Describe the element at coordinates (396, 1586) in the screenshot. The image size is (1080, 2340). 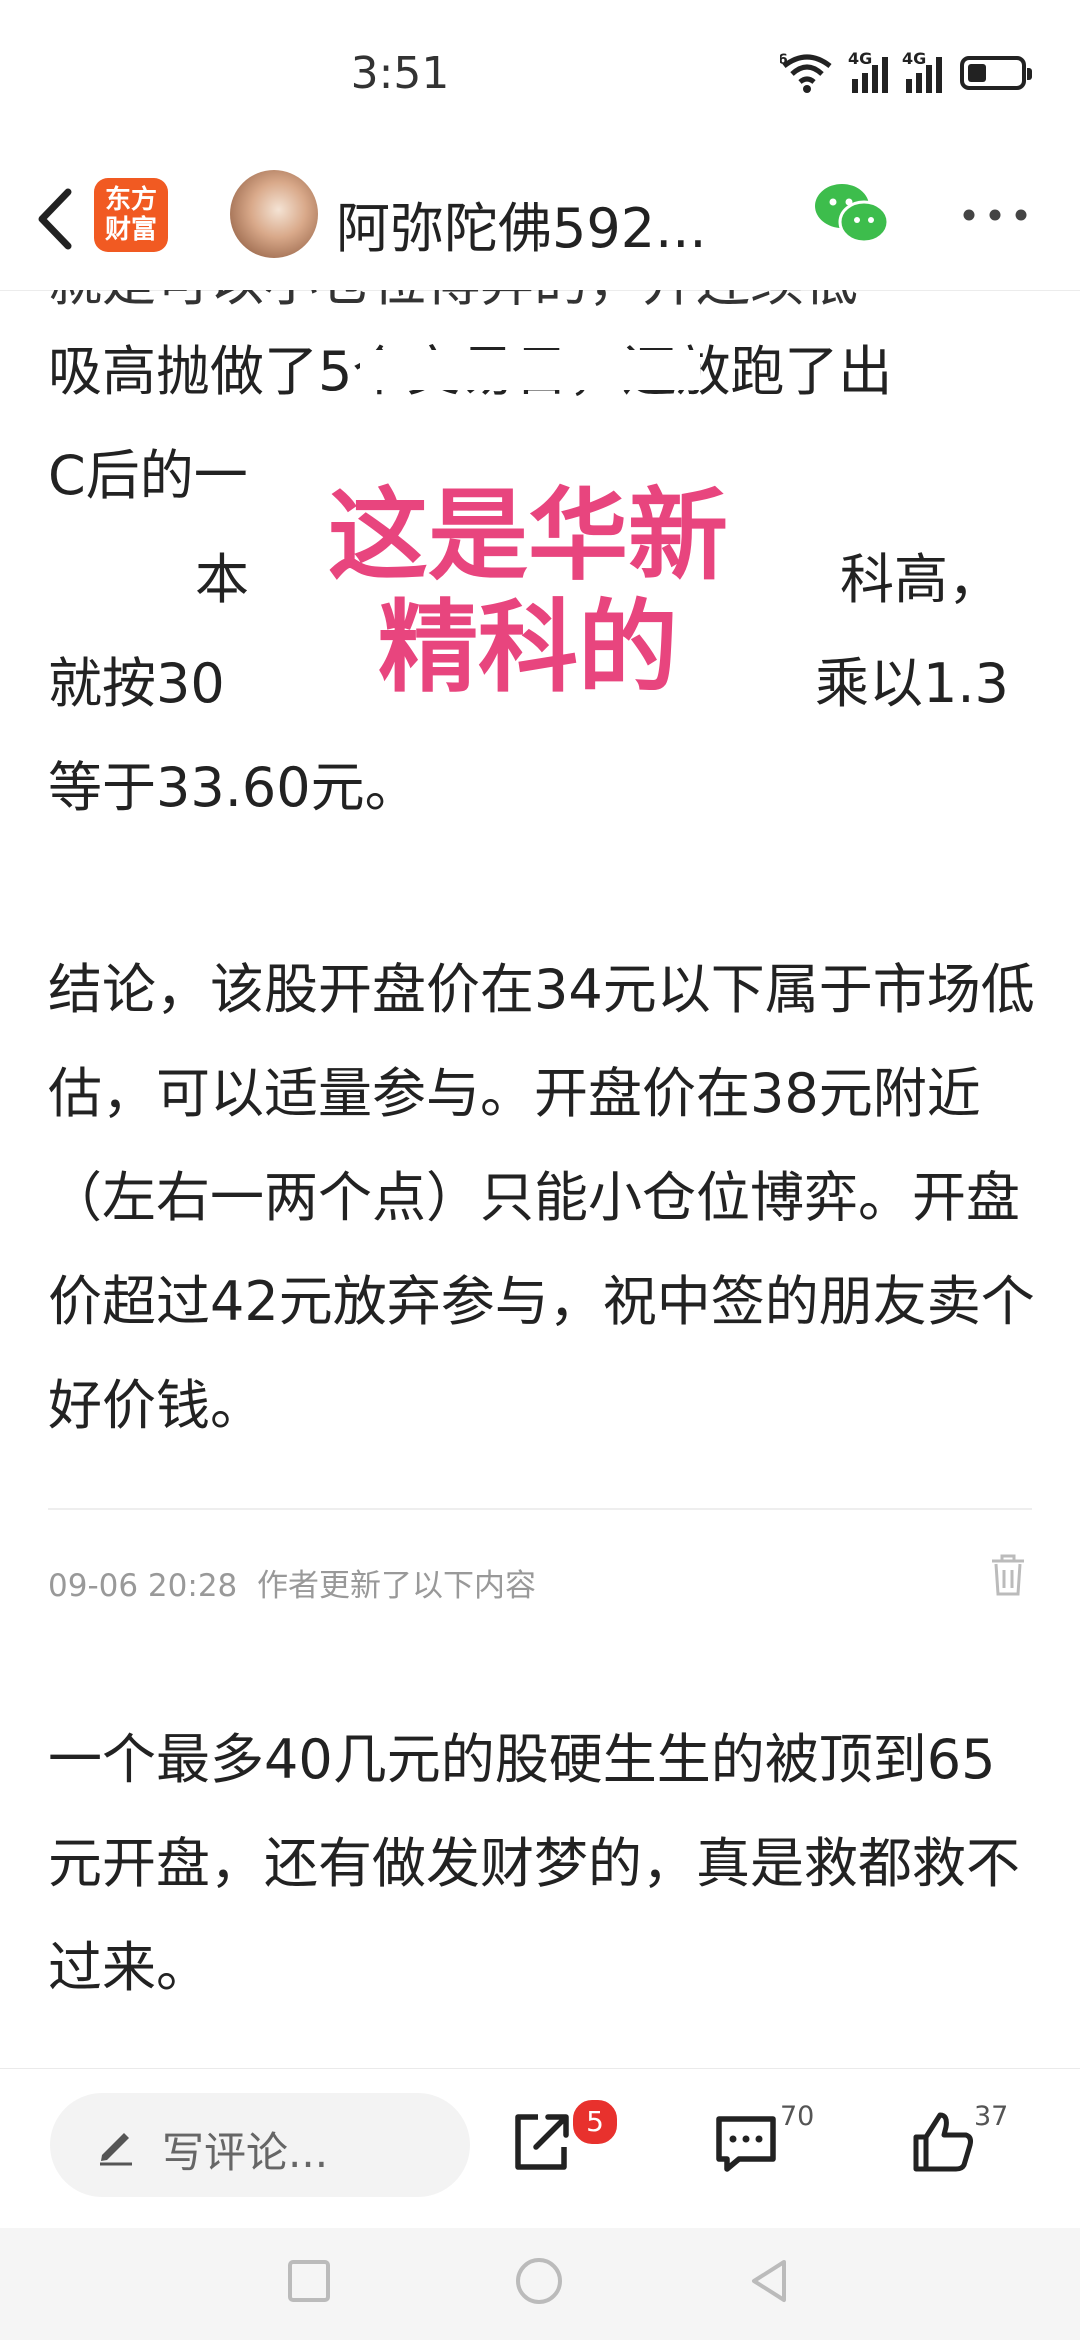
I see `update-note: 作者更新了以下内容` at that location.